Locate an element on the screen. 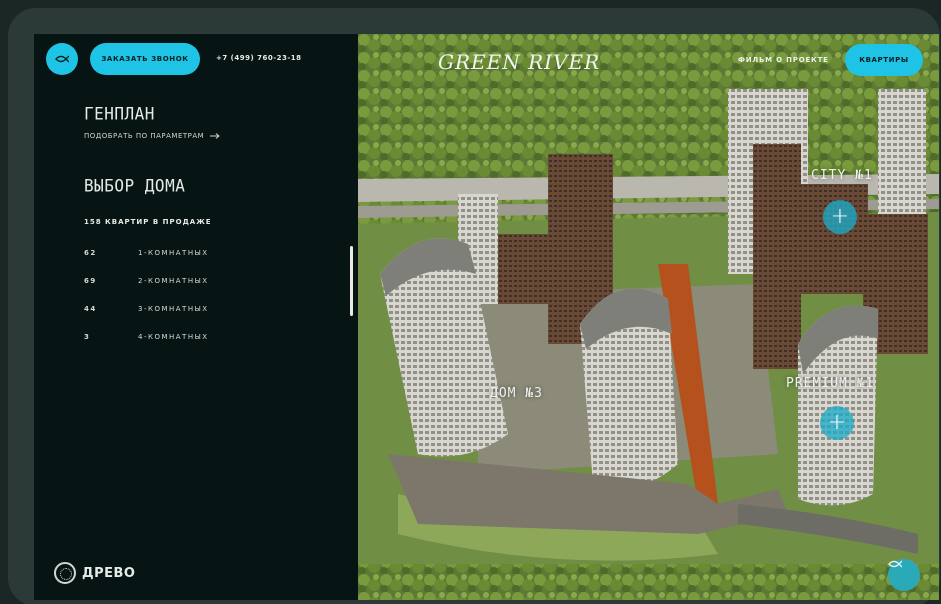 The height and width of the screenshot is (604, 941). drevo-logo-icon is located at coordinates (65, 573).